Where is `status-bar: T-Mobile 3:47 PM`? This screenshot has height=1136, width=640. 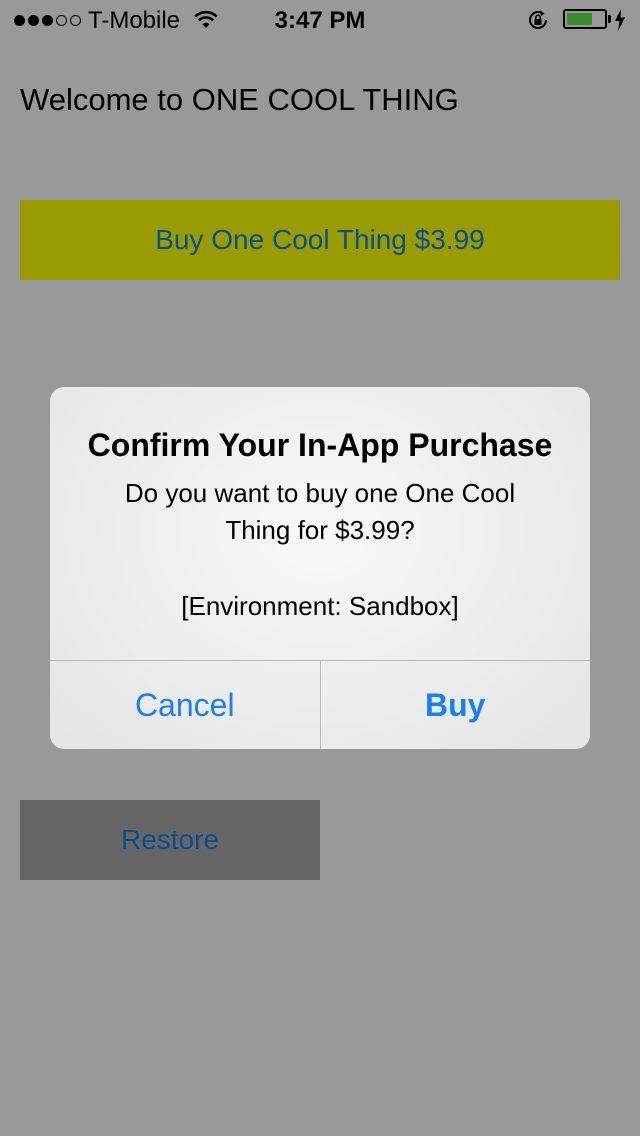
status-bar: T-Mobile 3:47 PM is located at coordinates (320, 20).